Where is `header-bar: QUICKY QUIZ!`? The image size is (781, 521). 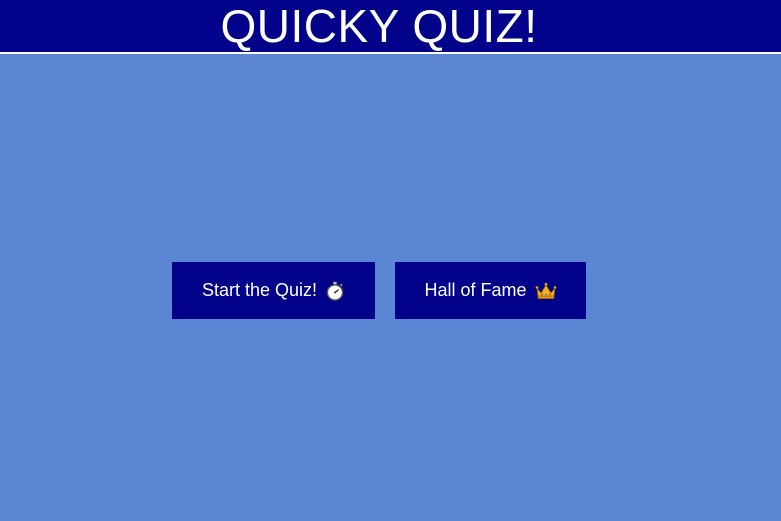
header-bar: QUICKY QUIZ! is located at coordinates (390, 27).